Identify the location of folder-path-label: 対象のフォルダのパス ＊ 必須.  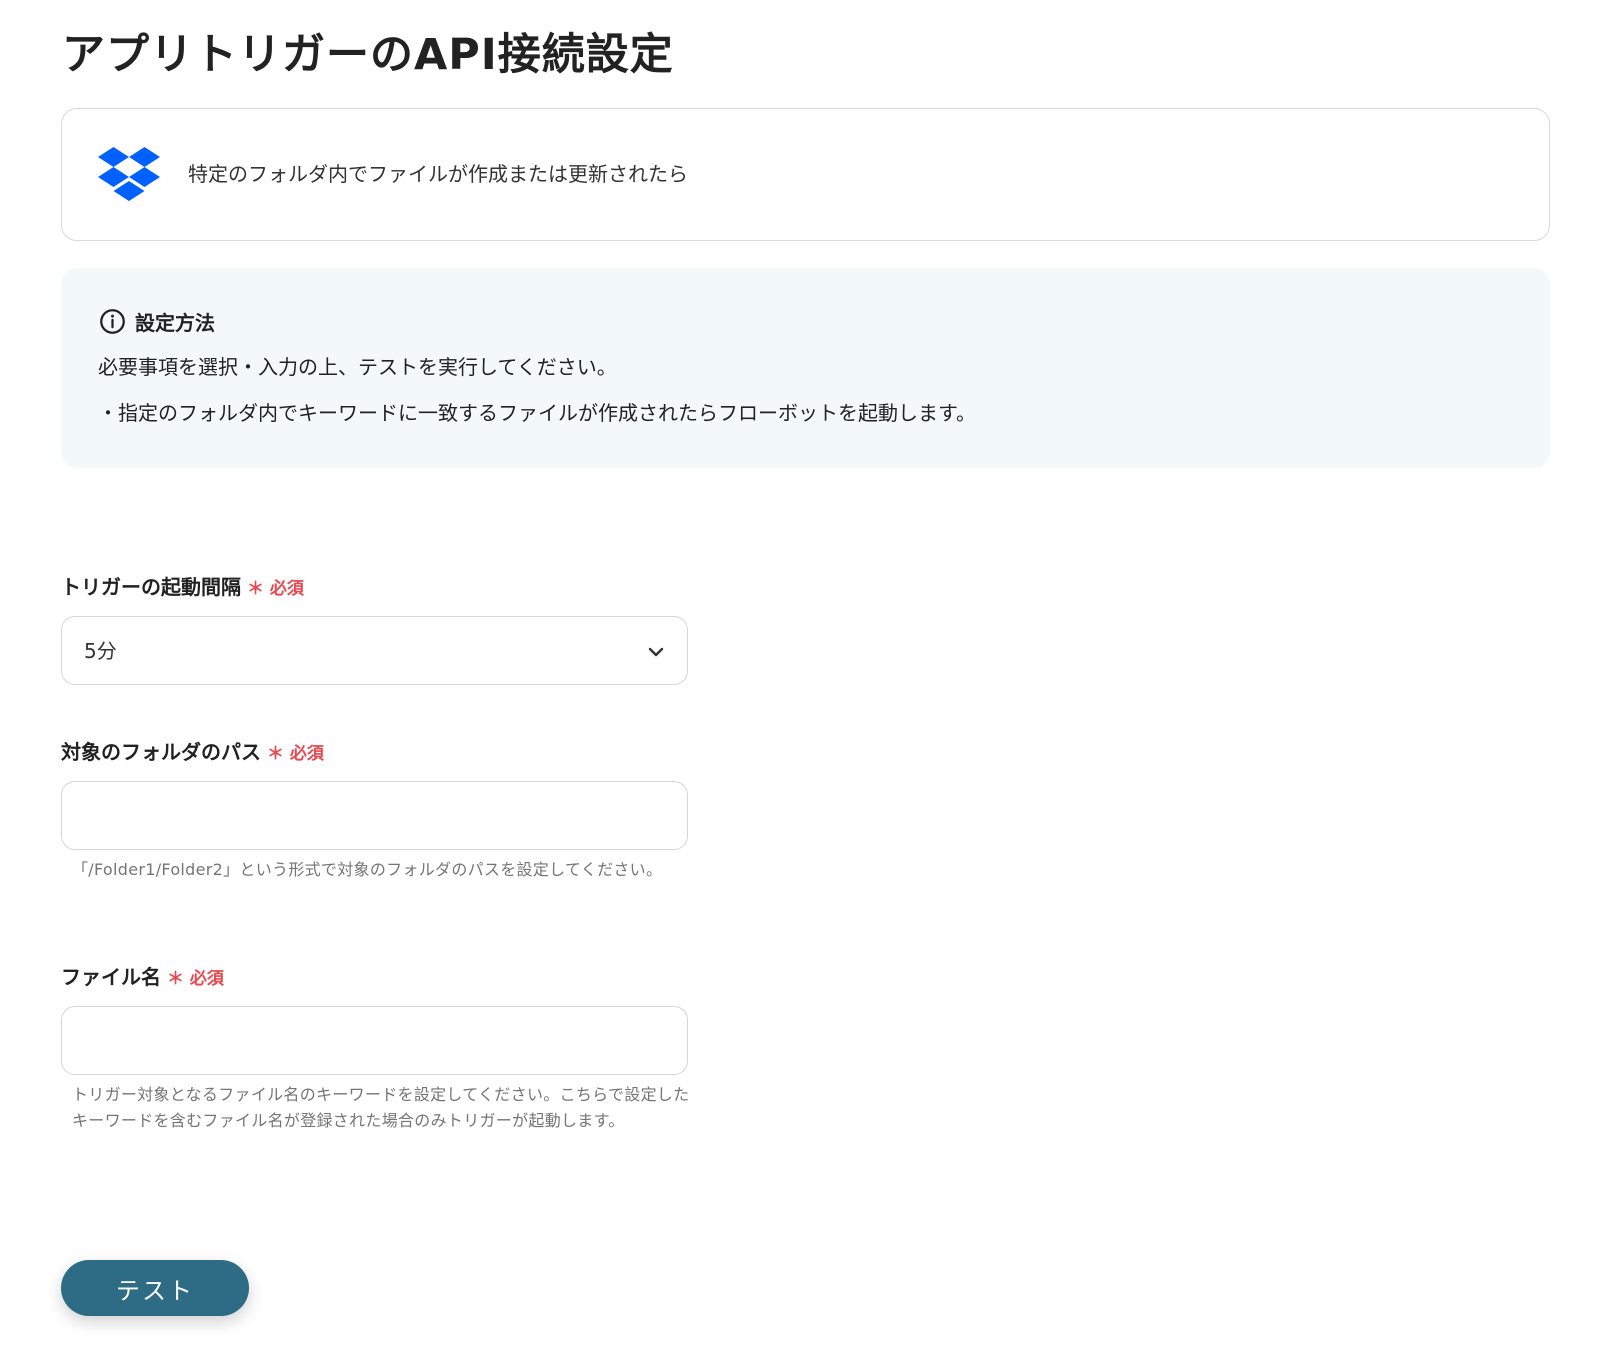
(192, 753).